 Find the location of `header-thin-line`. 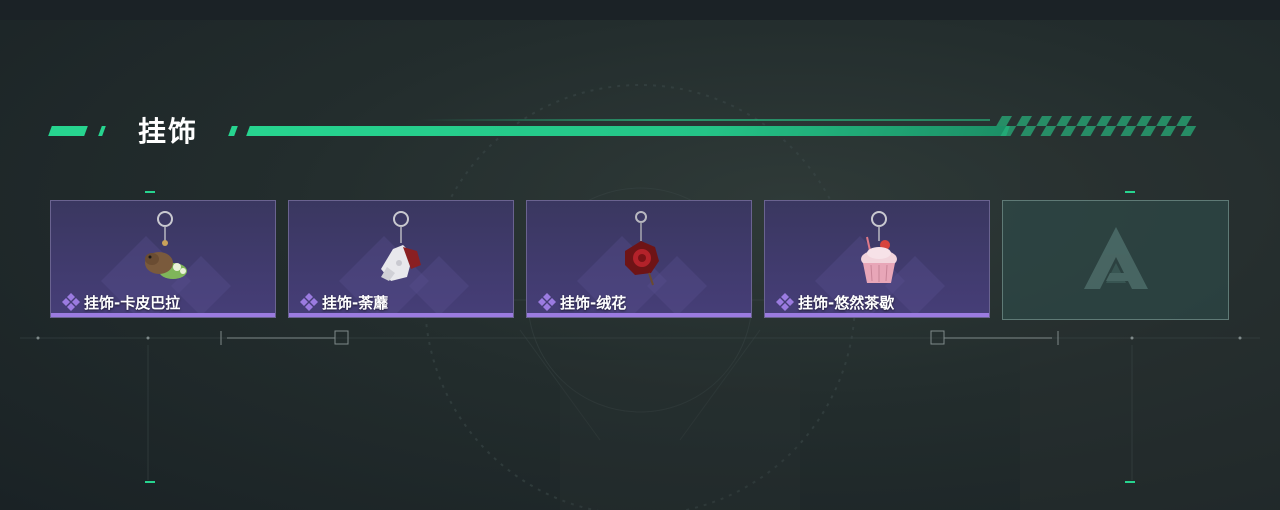

header-thin-line is located at coordinates (705, 120).